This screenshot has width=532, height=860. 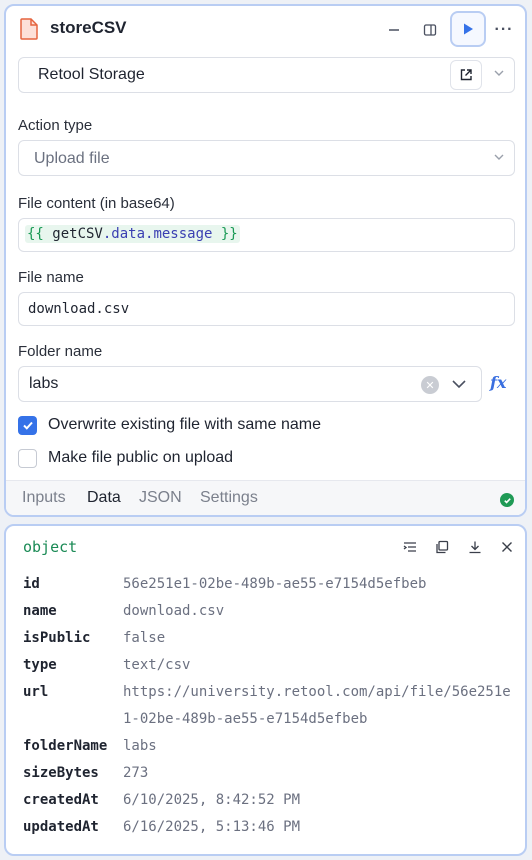 I want to click on download-icon, so click(x=475, y=547).